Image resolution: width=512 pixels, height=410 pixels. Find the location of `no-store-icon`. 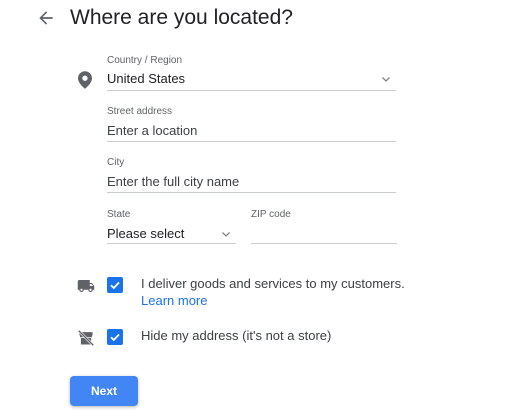

no-store-icon is located at coordinates (86, 338).